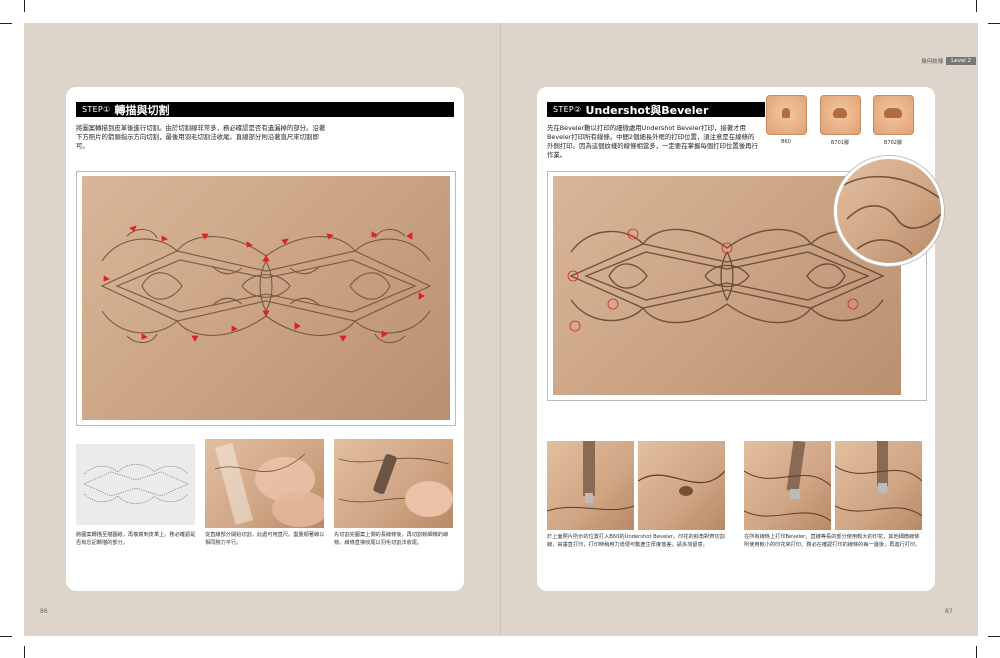 The height and width of the screenshot is (658, 1000). Describe the element at coordinates (500, 329) in the screenshot. I see `page-gutter` at that location.